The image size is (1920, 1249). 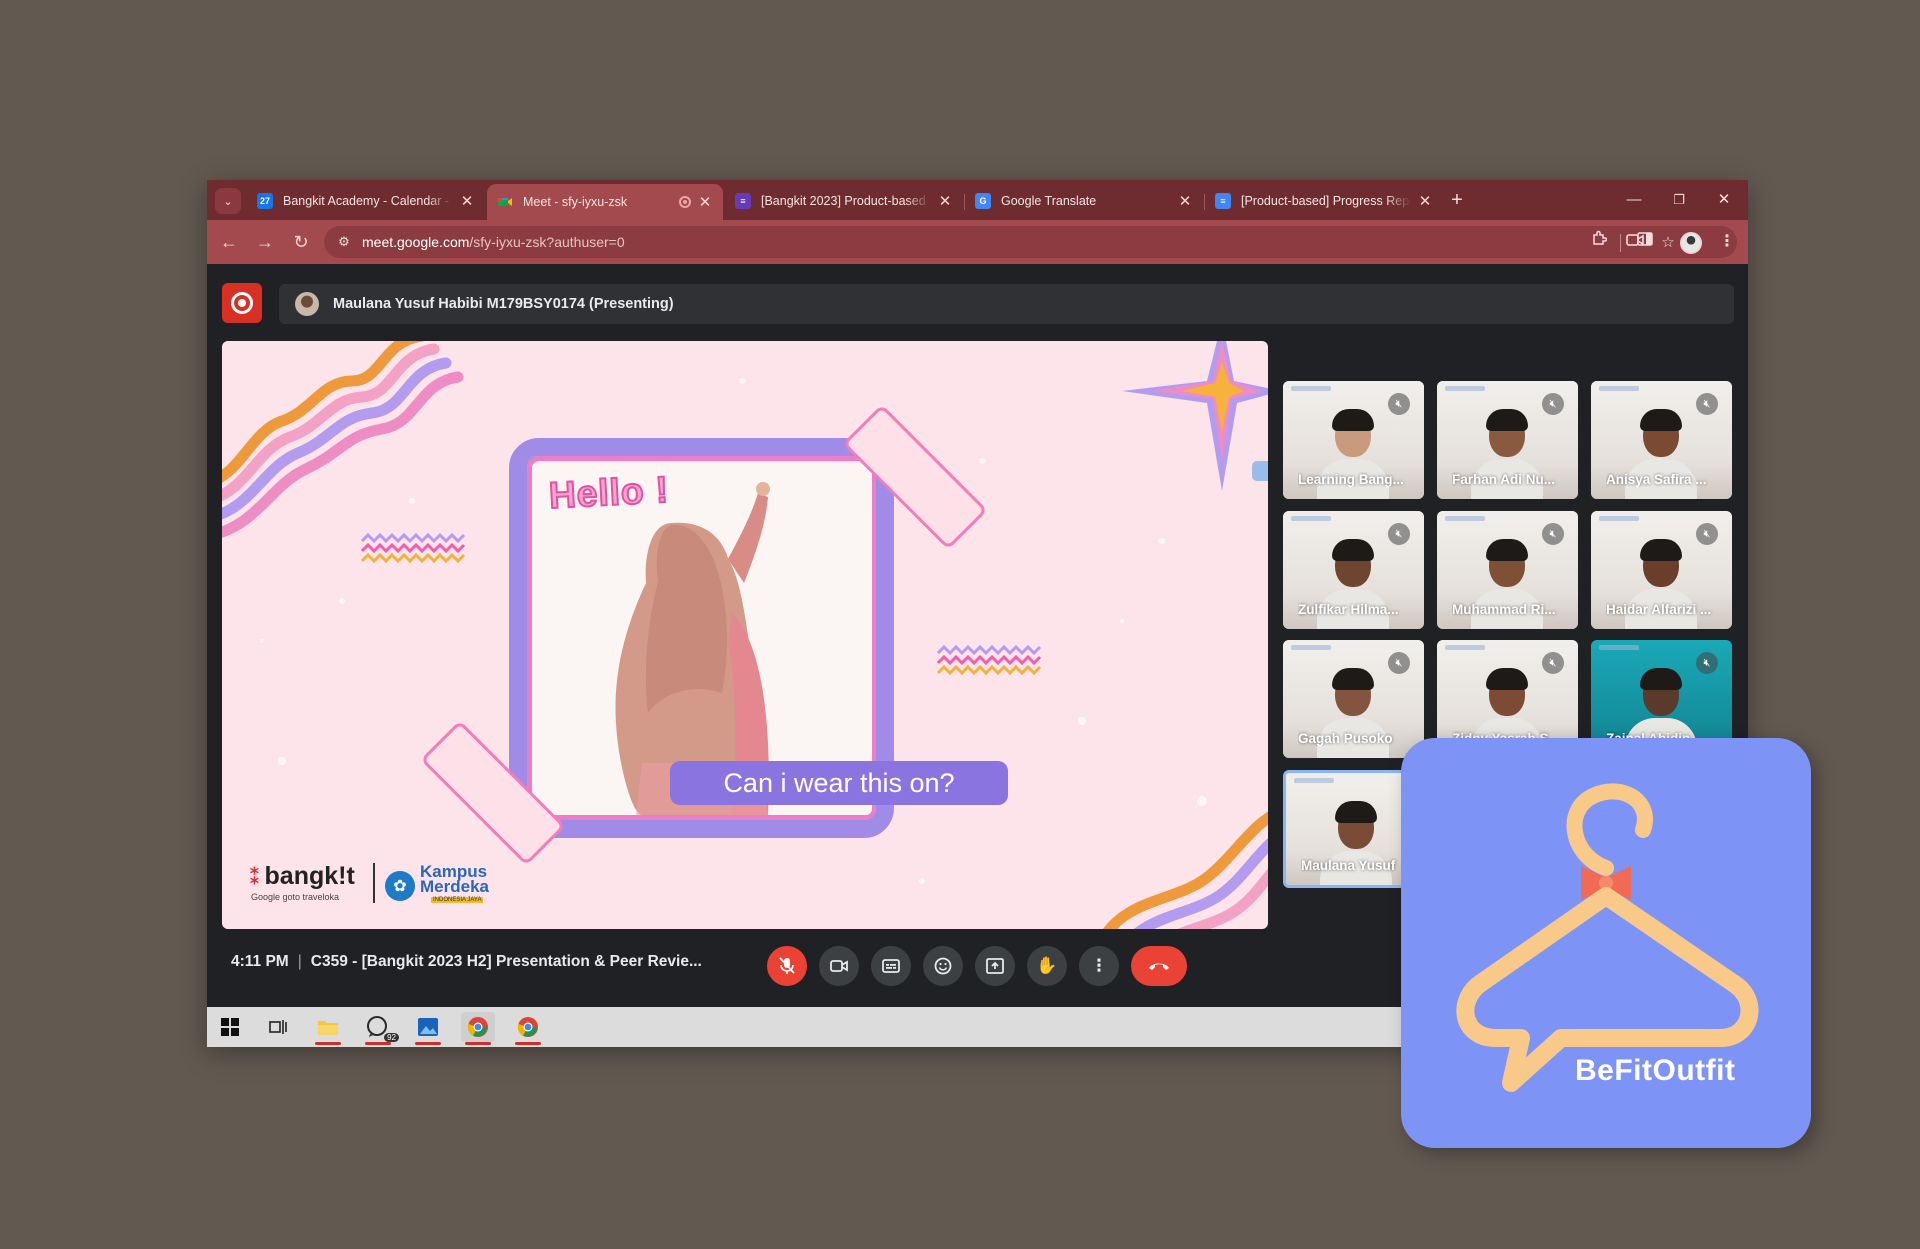 I want to click on meeting-time: 4:11 PM, so click(x=260, y=961).